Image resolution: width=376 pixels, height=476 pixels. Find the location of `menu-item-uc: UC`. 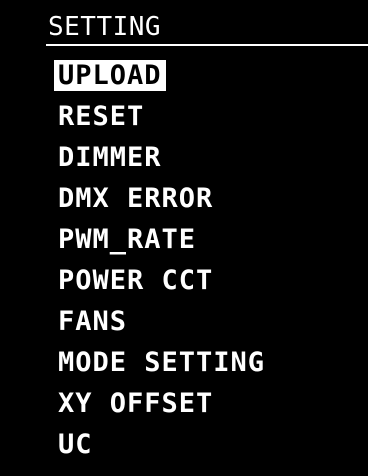

menu-item-uc: UC is located at coordinates (161, 444).